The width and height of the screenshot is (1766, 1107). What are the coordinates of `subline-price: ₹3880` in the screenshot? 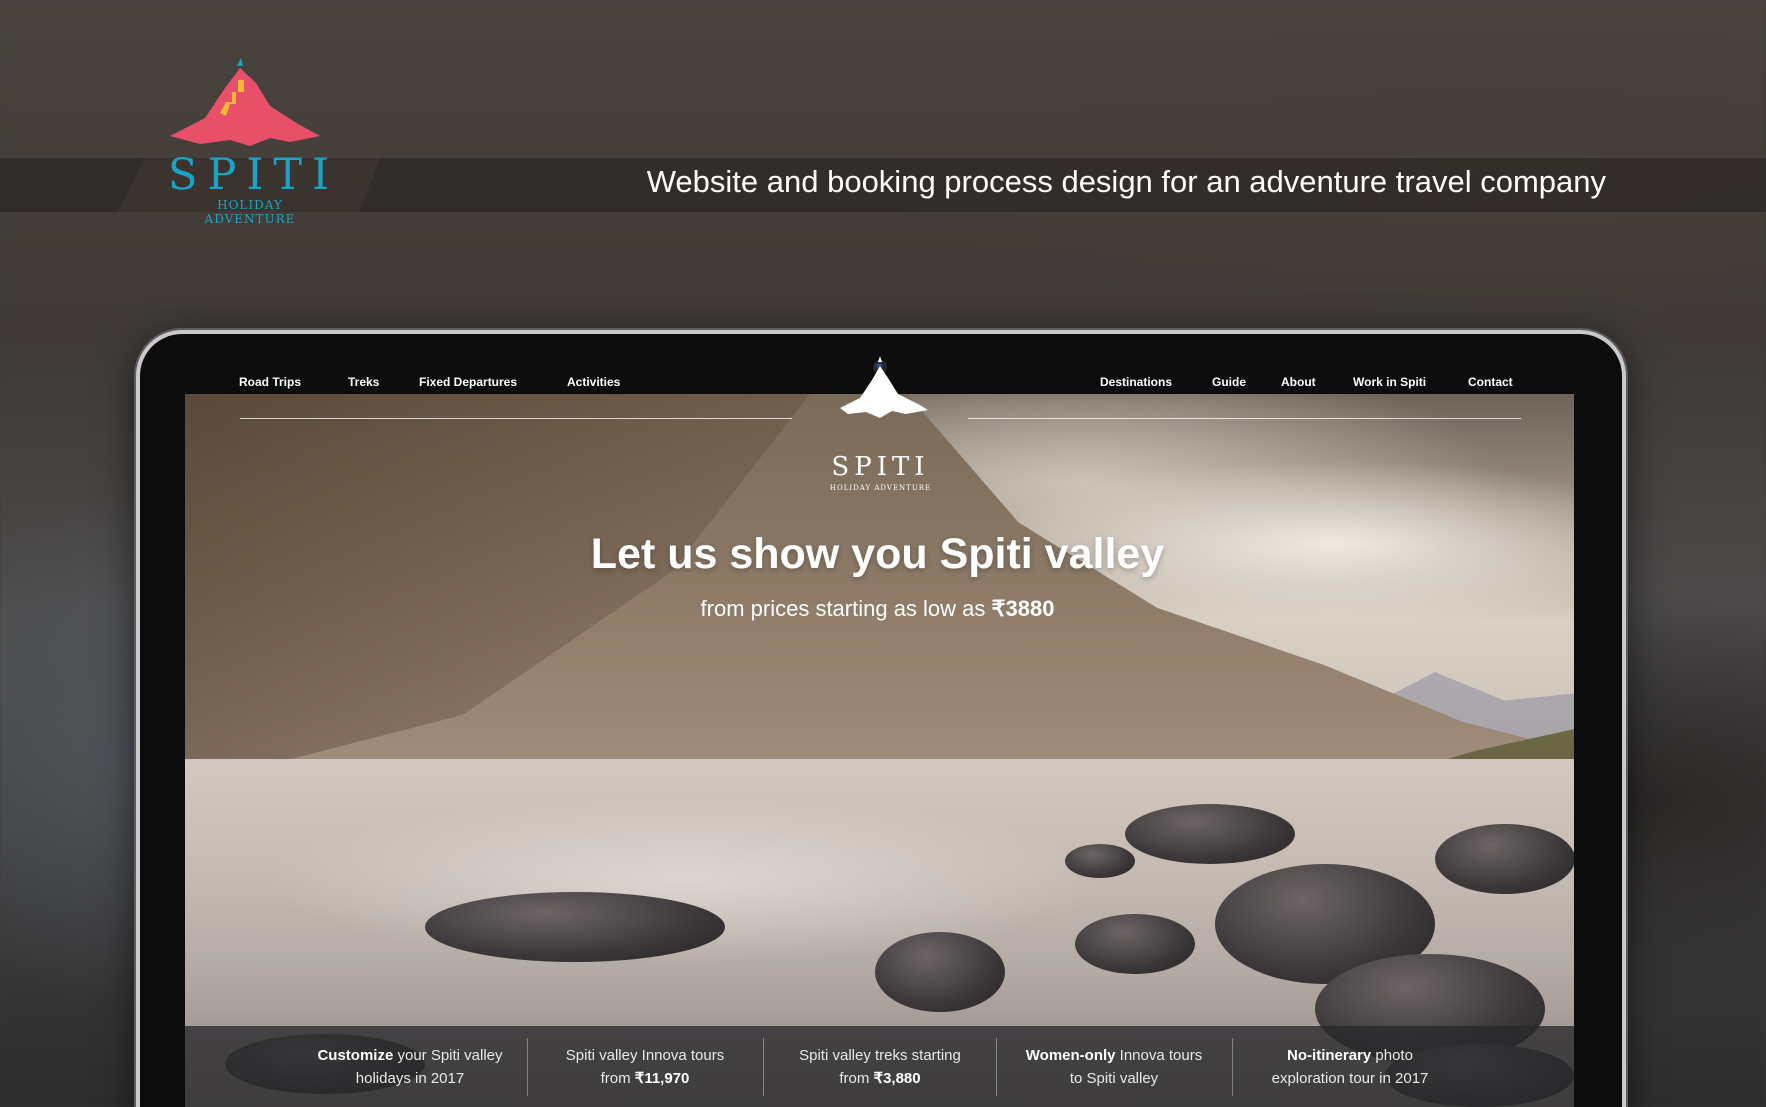 It's located at (1023, 608).